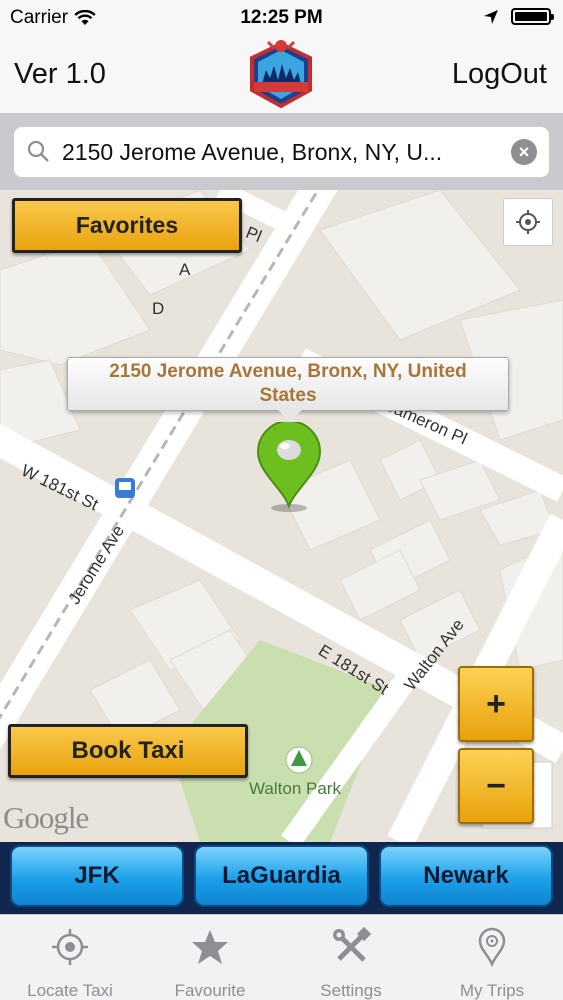 This screenshot has width=563, height=1000. Describe the element at coordinates (210, 947) in the screenshot. I see `star-icon` at that location.